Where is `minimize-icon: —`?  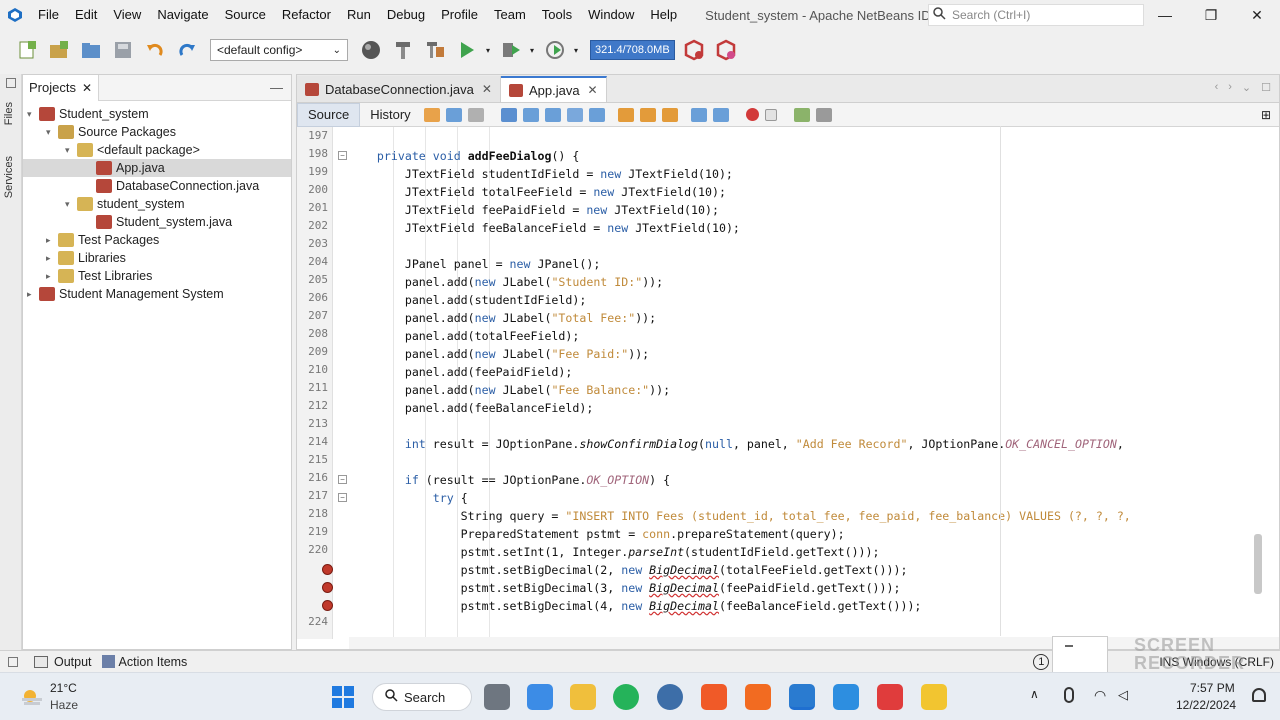
minimize-icon: — is located at coordinates (1165, 15).